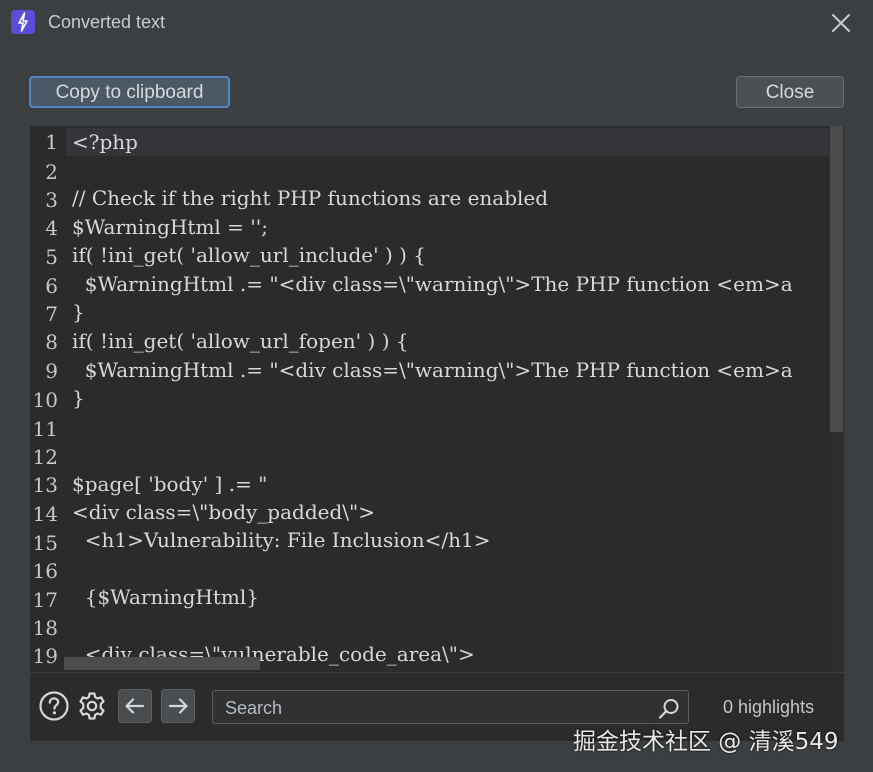  I want to click on line-number: 5, so click(51, 257).